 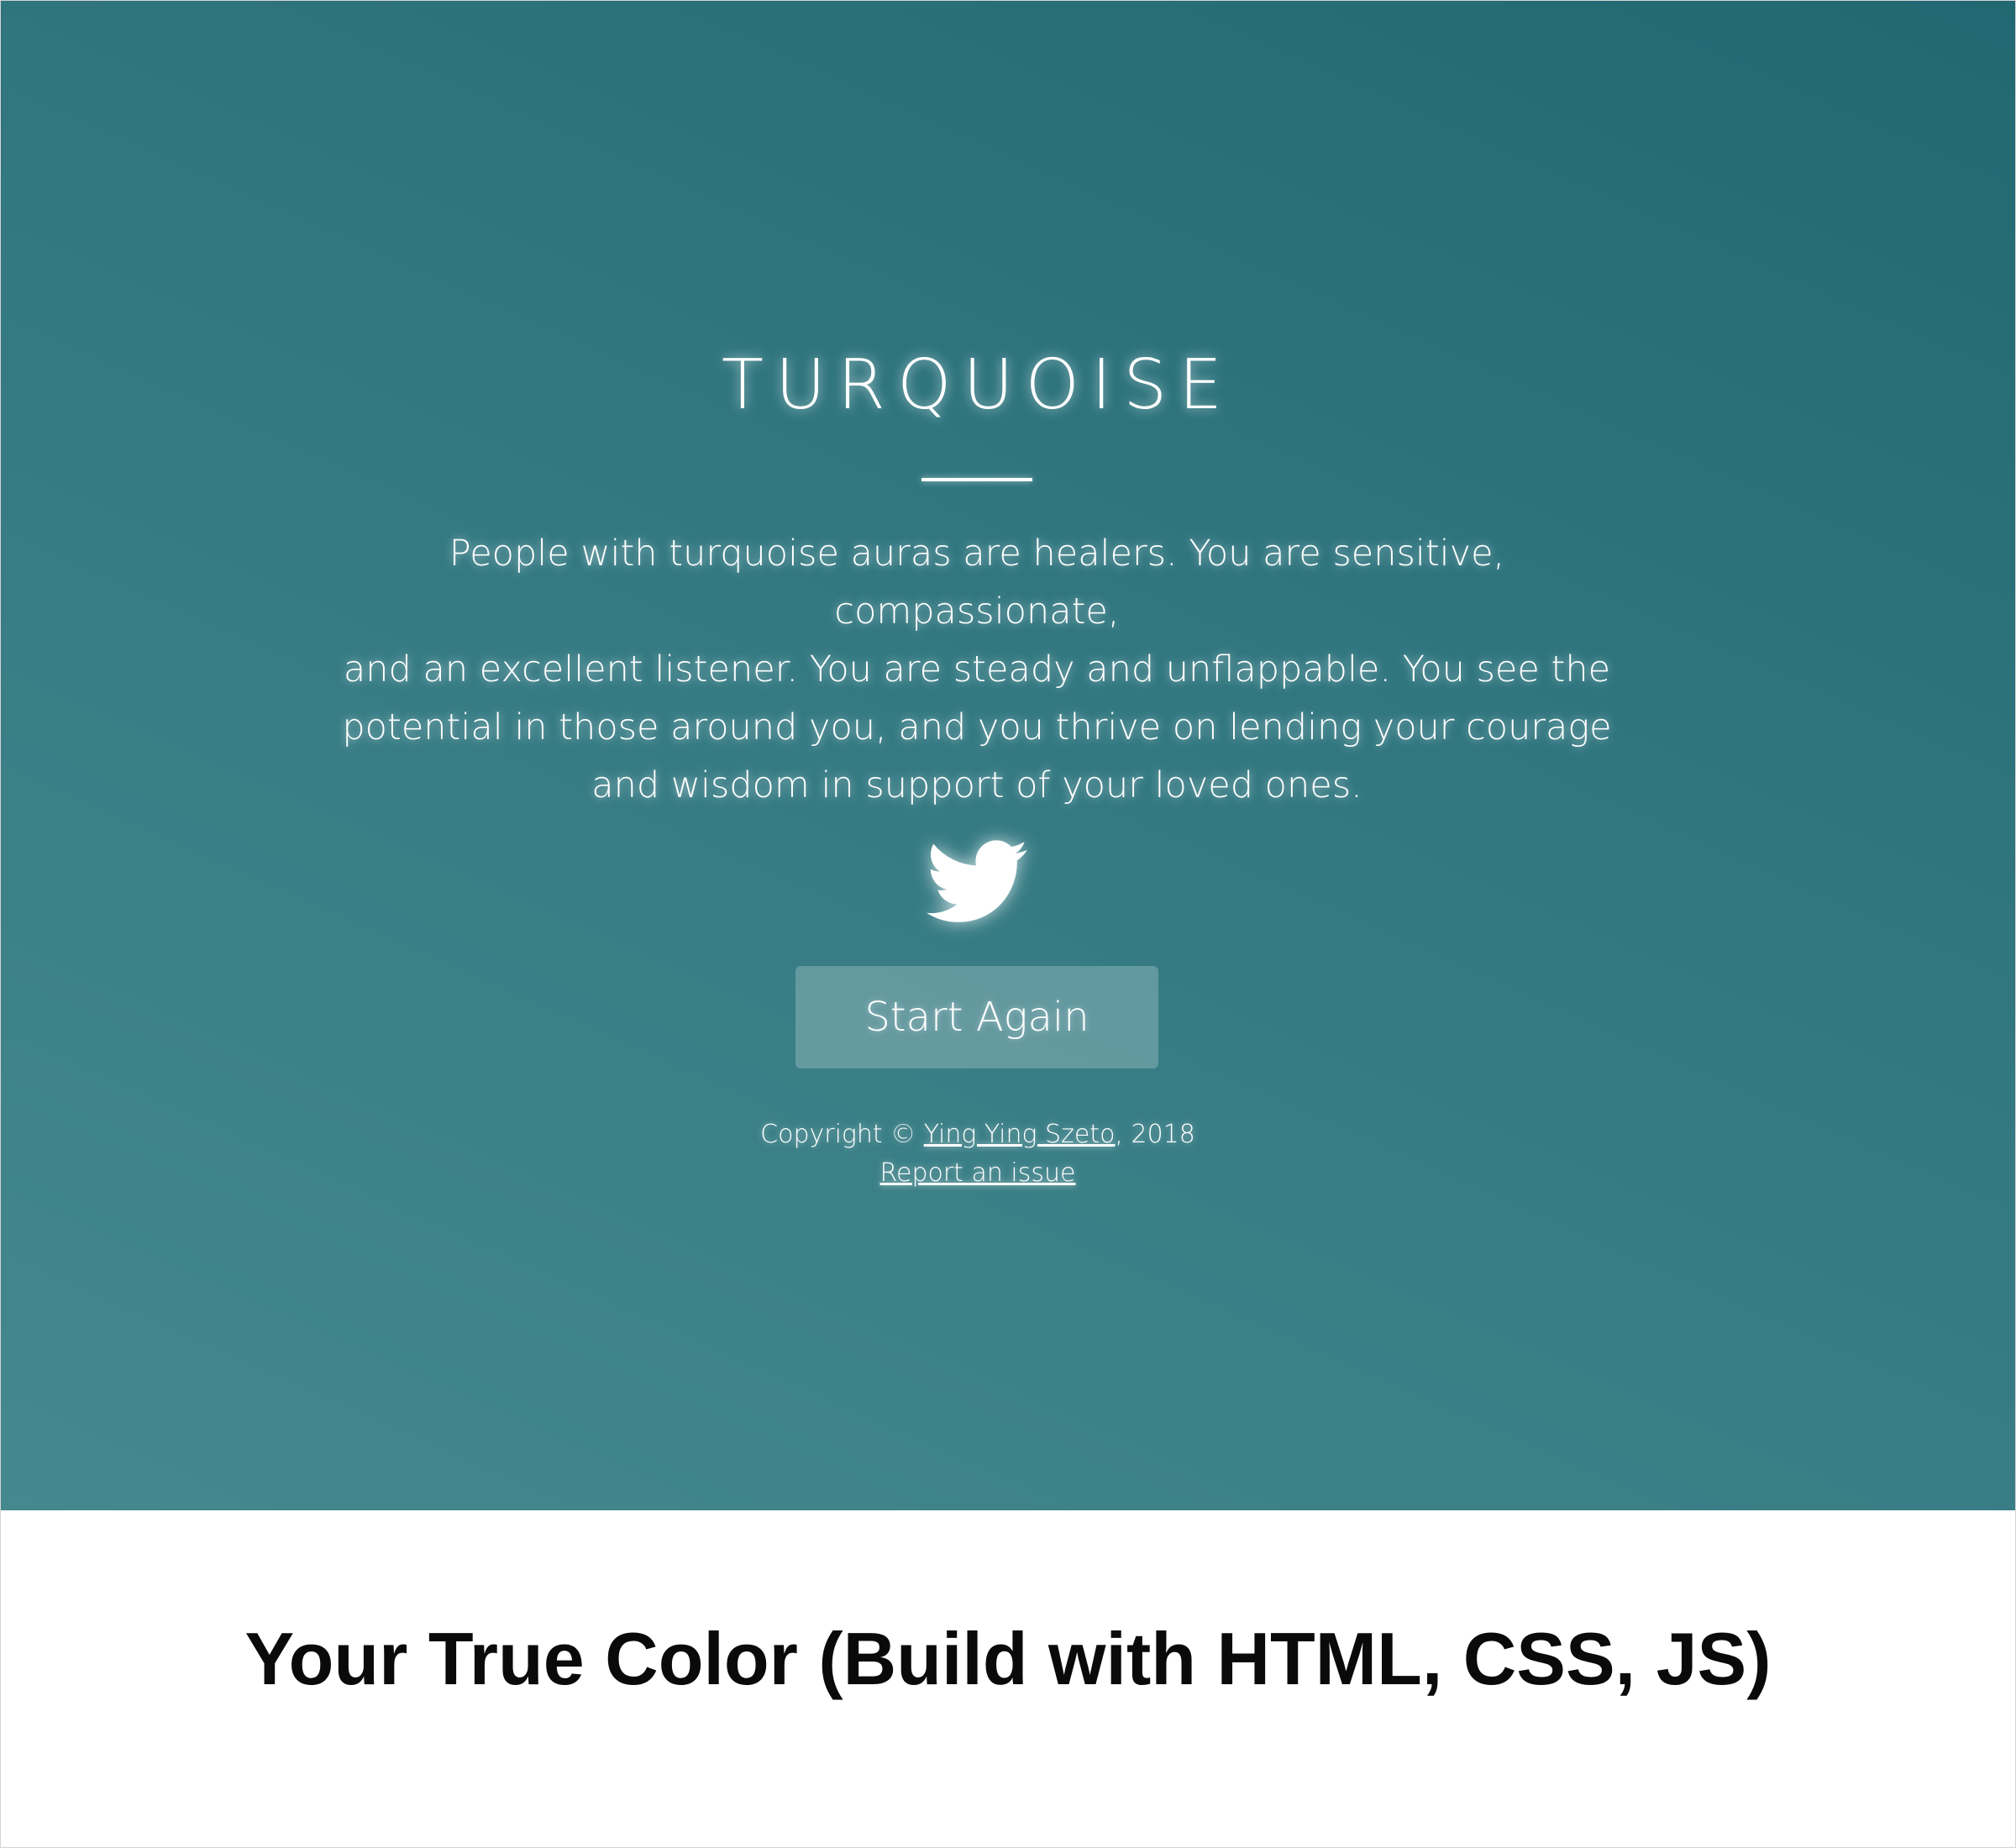 What do you see at coordinates (978, 385) in the screenshot?
I see `result-title: TURQUOISE` at bounding box center [978, 385].